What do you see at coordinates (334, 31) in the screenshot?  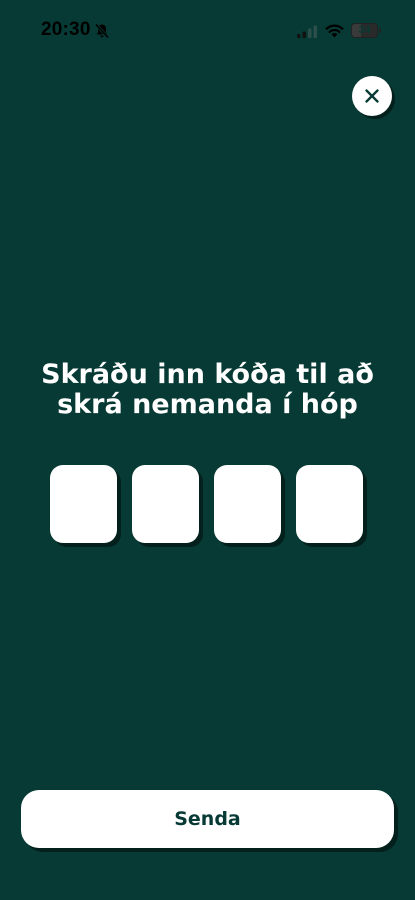 I see `wifi-icon` at bounding box center [334, 31].